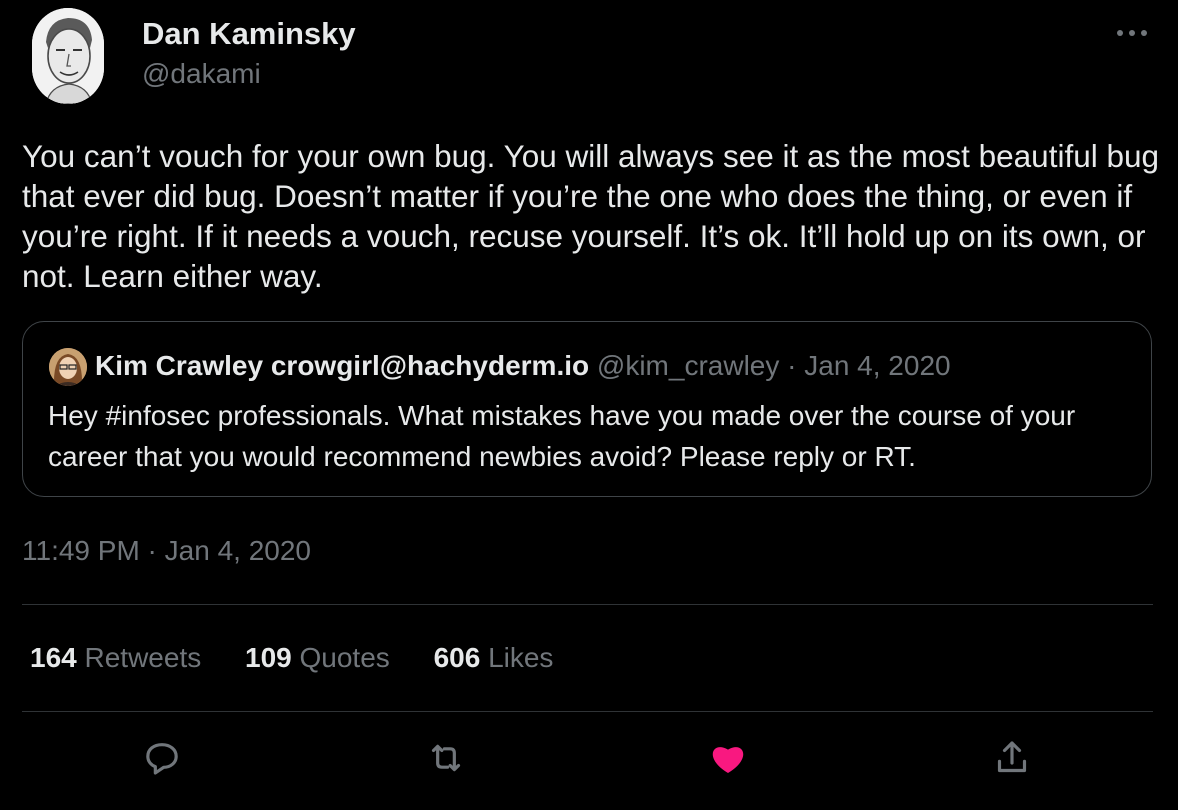 The image size is (1178, 810). Describe the element at coordinates (68, 56) in the screenshot. I see `author-avatar` at that location.